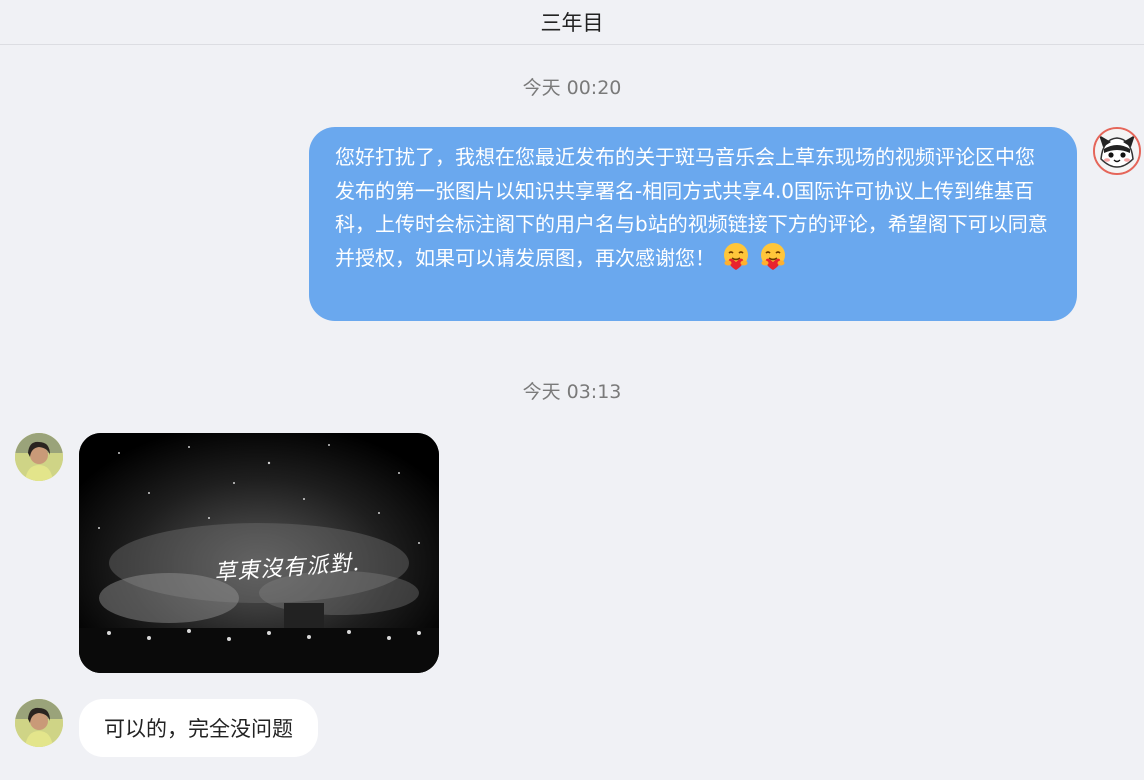 This screenshot has height=780, width=1144. What do you see at coordinates (572, 88) in the screenshot?
I see `timestamp: 今天 00:20` at bounding box center [572, 88].